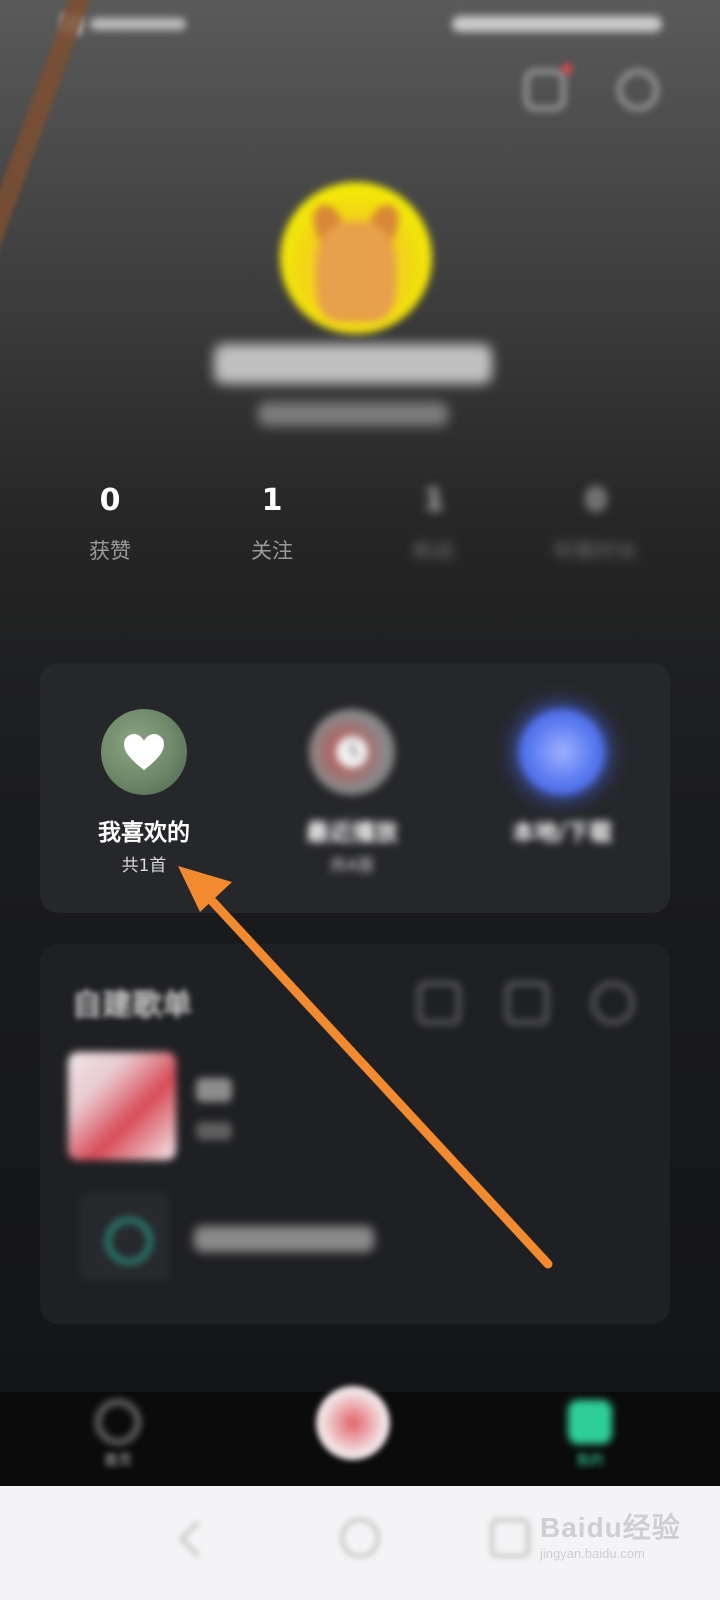  Describe the element at coordinates (284, 1239) in the screenshot. I see `import-playlist-label` at that location.